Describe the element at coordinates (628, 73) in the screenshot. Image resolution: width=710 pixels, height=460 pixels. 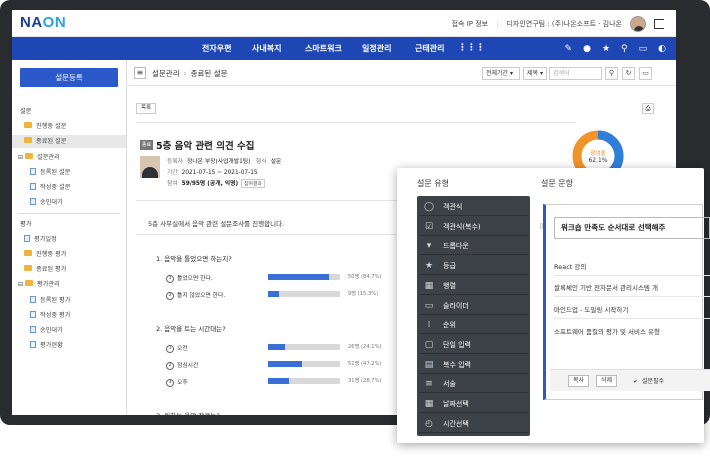
I see `refresh-icon: ↻` at that location.